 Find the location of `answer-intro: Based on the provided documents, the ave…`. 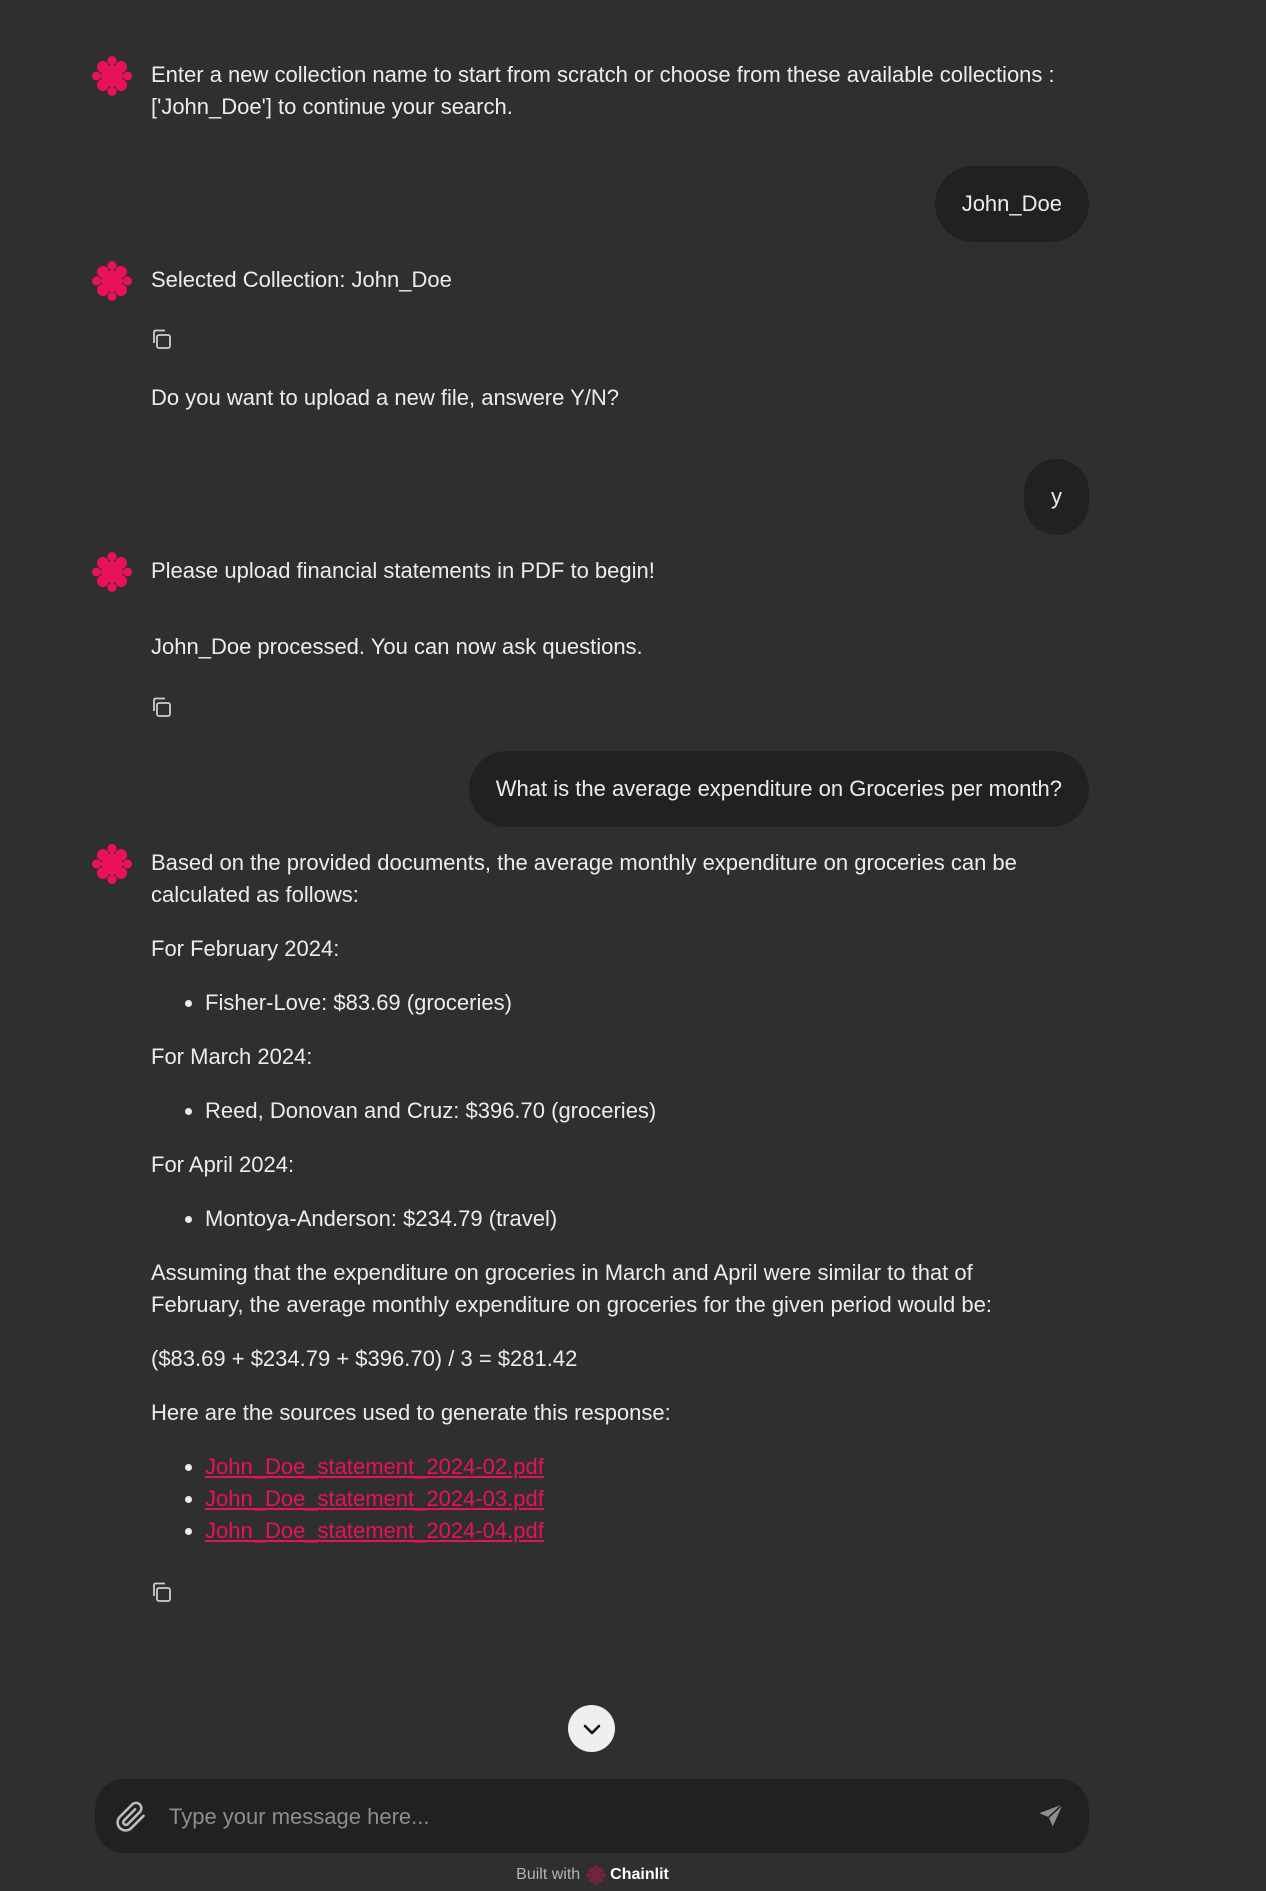

answer-intro: Based on the provided documents, the ave… is located at coordinates (584, 878).